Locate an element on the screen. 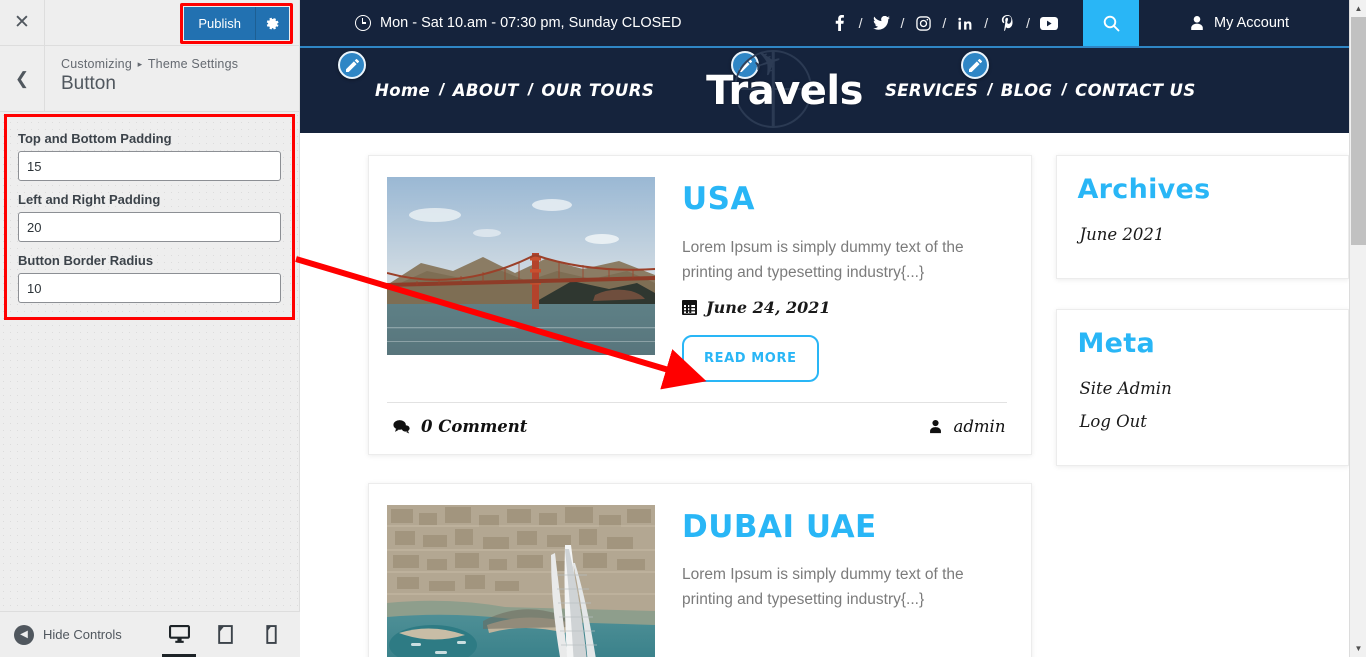  caret-up-icon: ▲ is located at coordinates (1358, 8).